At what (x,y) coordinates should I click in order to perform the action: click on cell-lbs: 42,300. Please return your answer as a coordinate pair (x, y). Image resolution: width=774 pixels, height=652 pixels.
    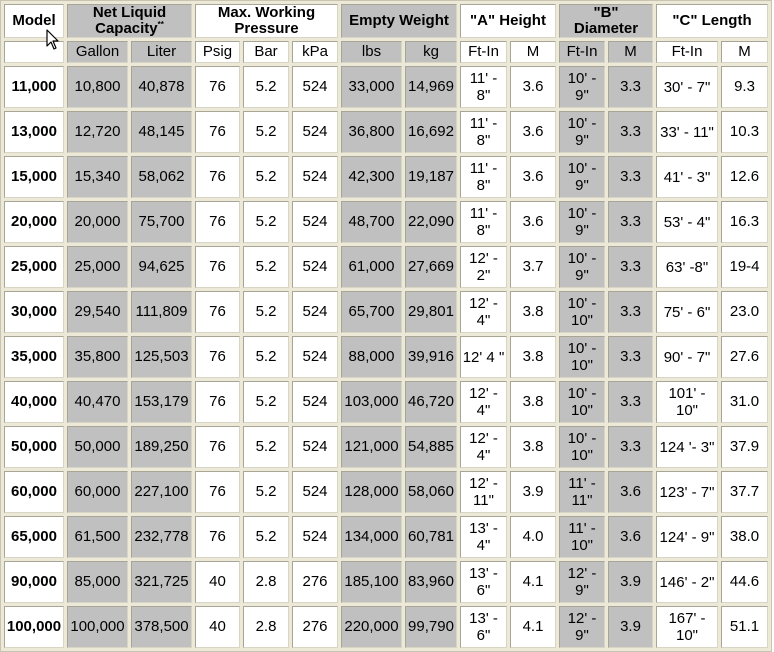
    Looking at the image, I should click on (371, 177).